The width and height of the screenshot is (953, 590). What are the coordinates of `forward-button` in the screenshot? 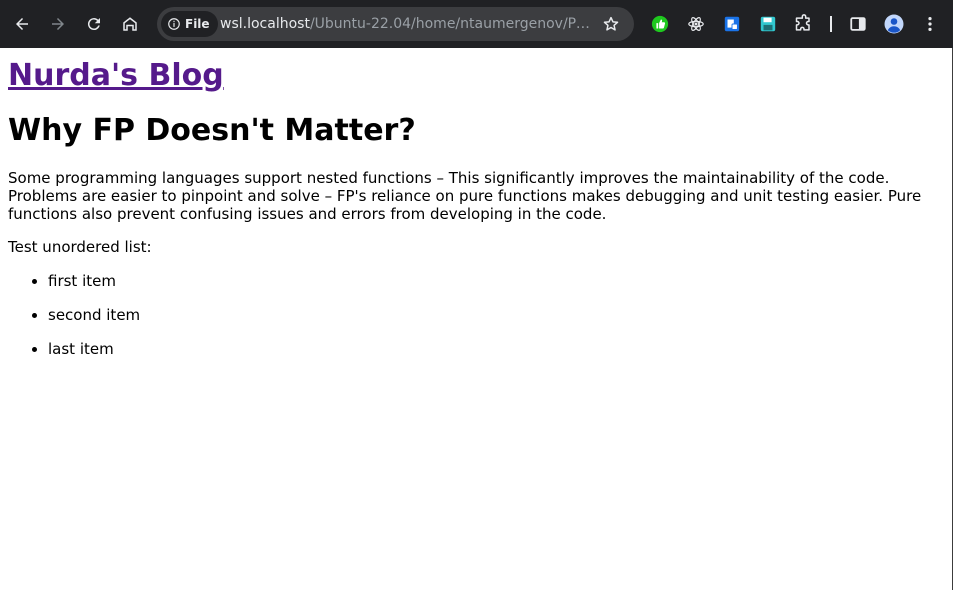 It's located at (58, 24).